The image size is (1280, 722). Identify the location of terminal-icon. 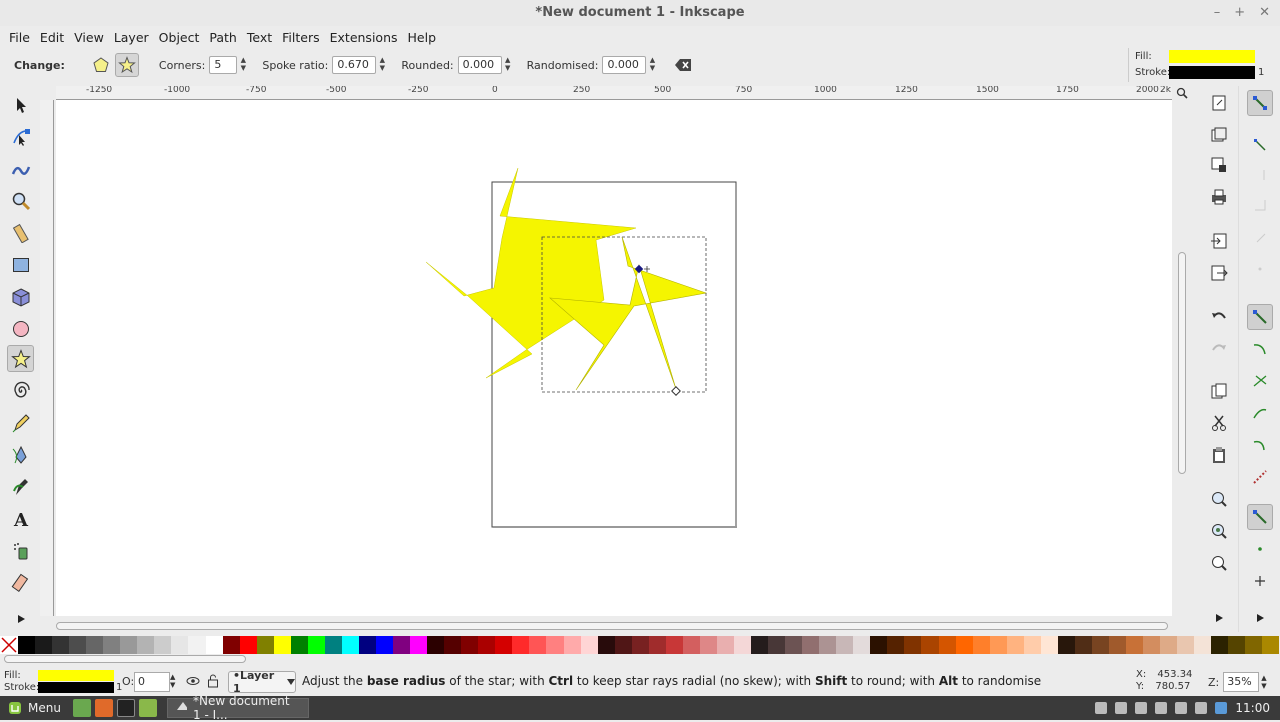
(125, 708).